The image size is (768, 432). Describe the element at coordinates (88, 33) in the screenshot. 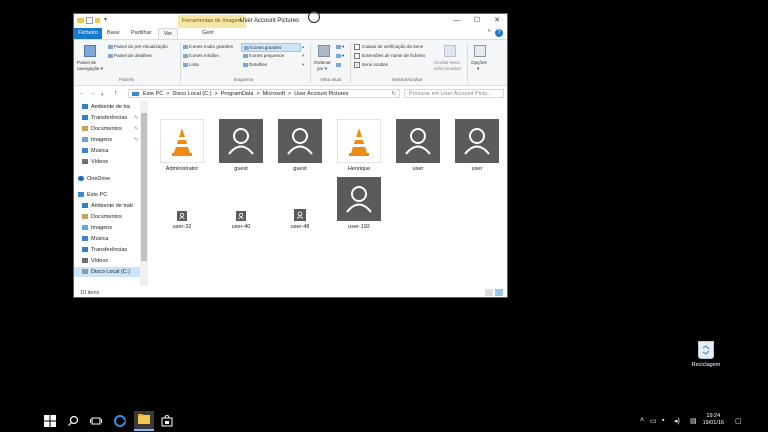

I see `tab-file: Ficheiro` at that location.